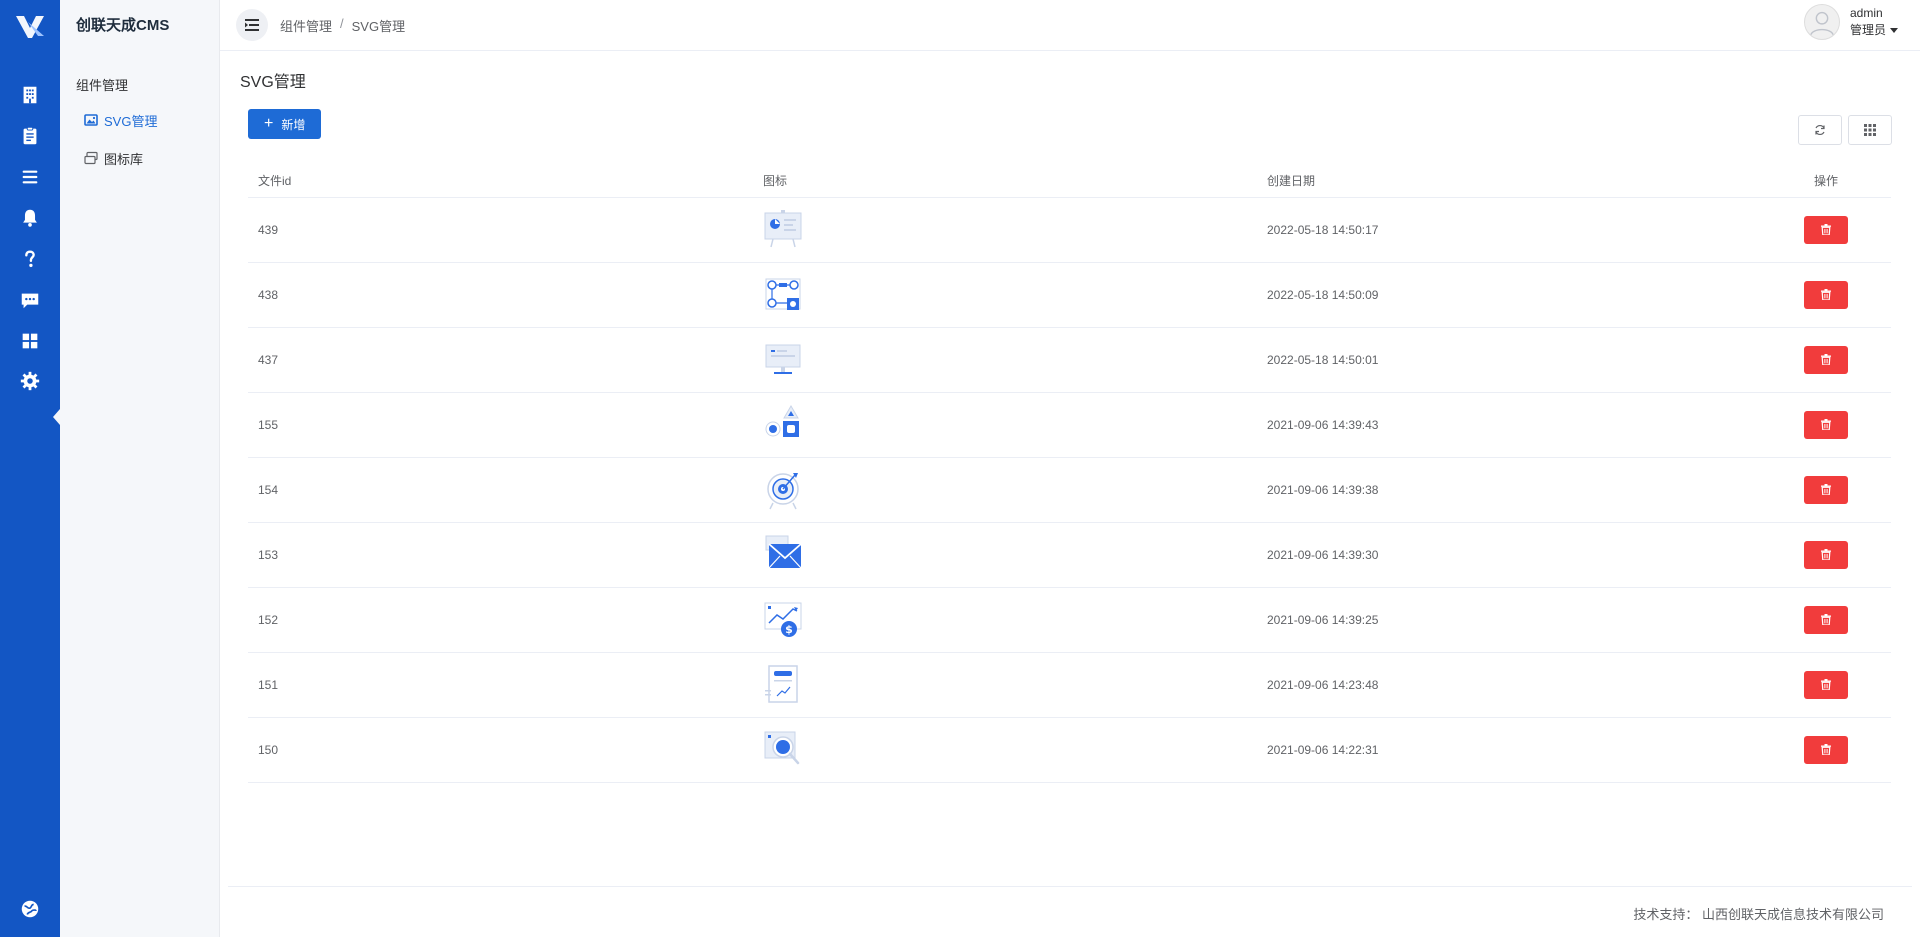 Image resolution: width=1920 pixels, height=937 pixels. I want to click on menu-toggle-button, so click(252, 25).